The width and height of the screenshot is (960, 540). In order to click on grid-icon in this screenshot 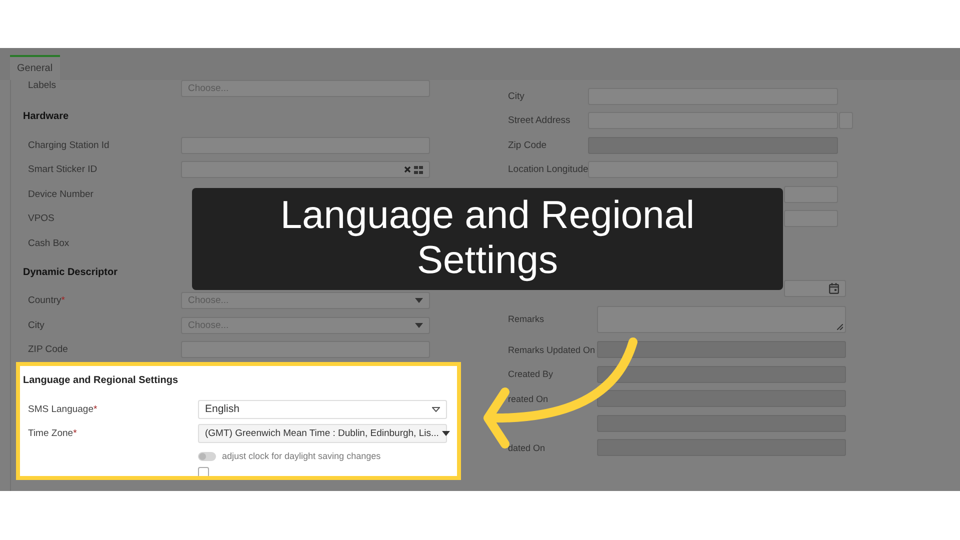, I will do `click(418, 170)`.